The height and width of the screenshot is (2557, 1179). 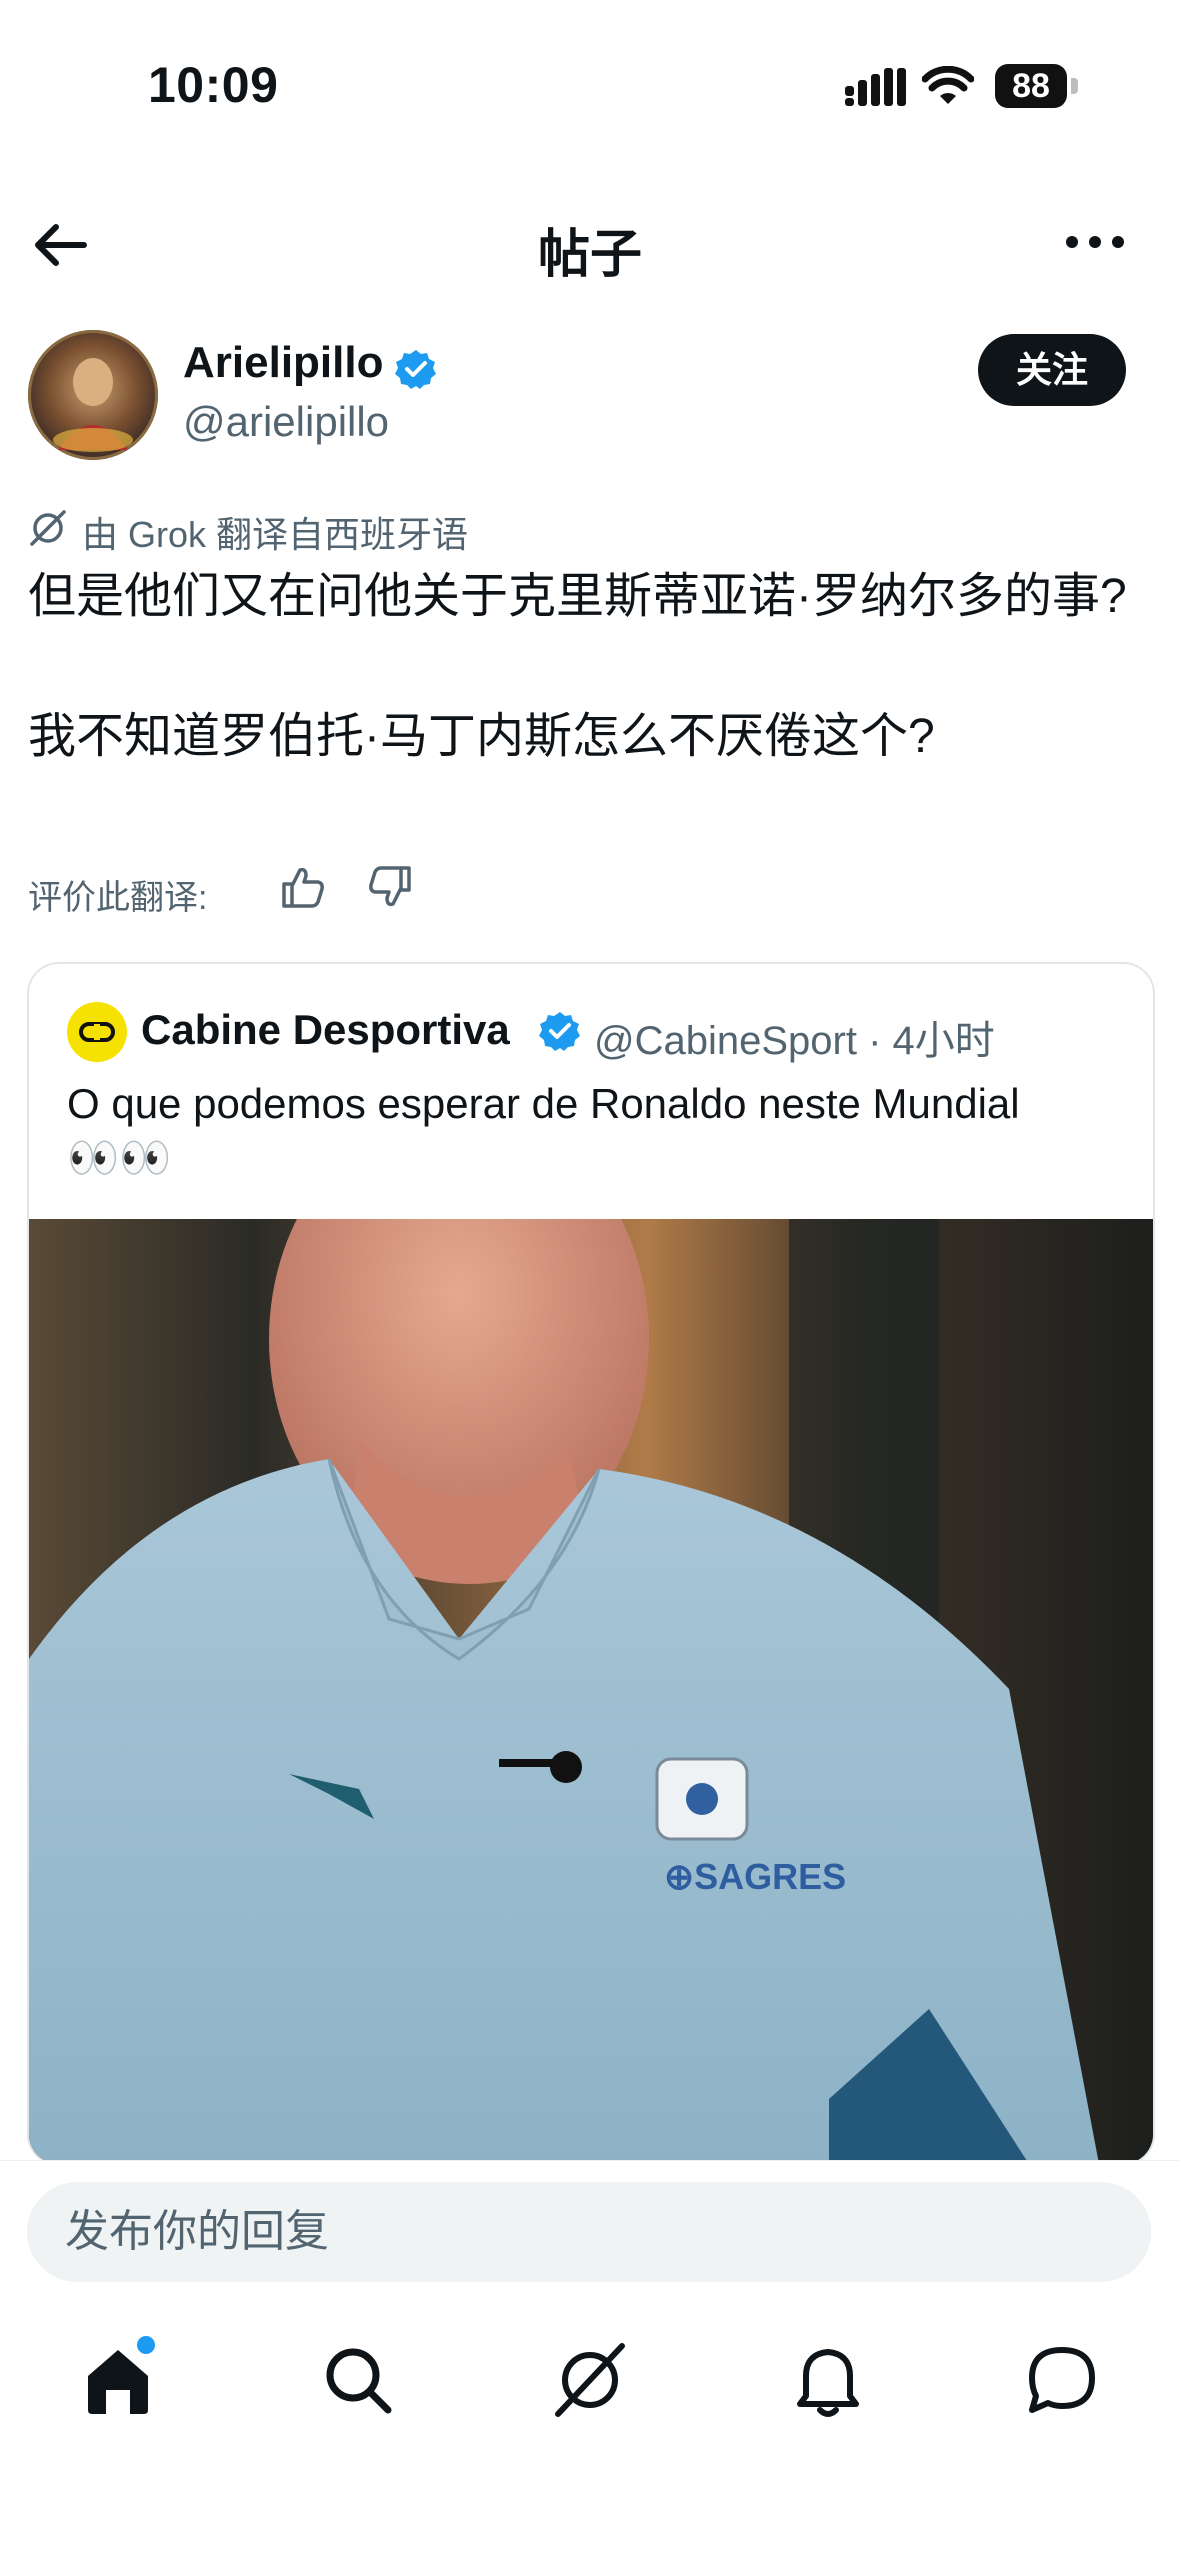 I want to click on bell-icon, so click(x=828, y=2380).